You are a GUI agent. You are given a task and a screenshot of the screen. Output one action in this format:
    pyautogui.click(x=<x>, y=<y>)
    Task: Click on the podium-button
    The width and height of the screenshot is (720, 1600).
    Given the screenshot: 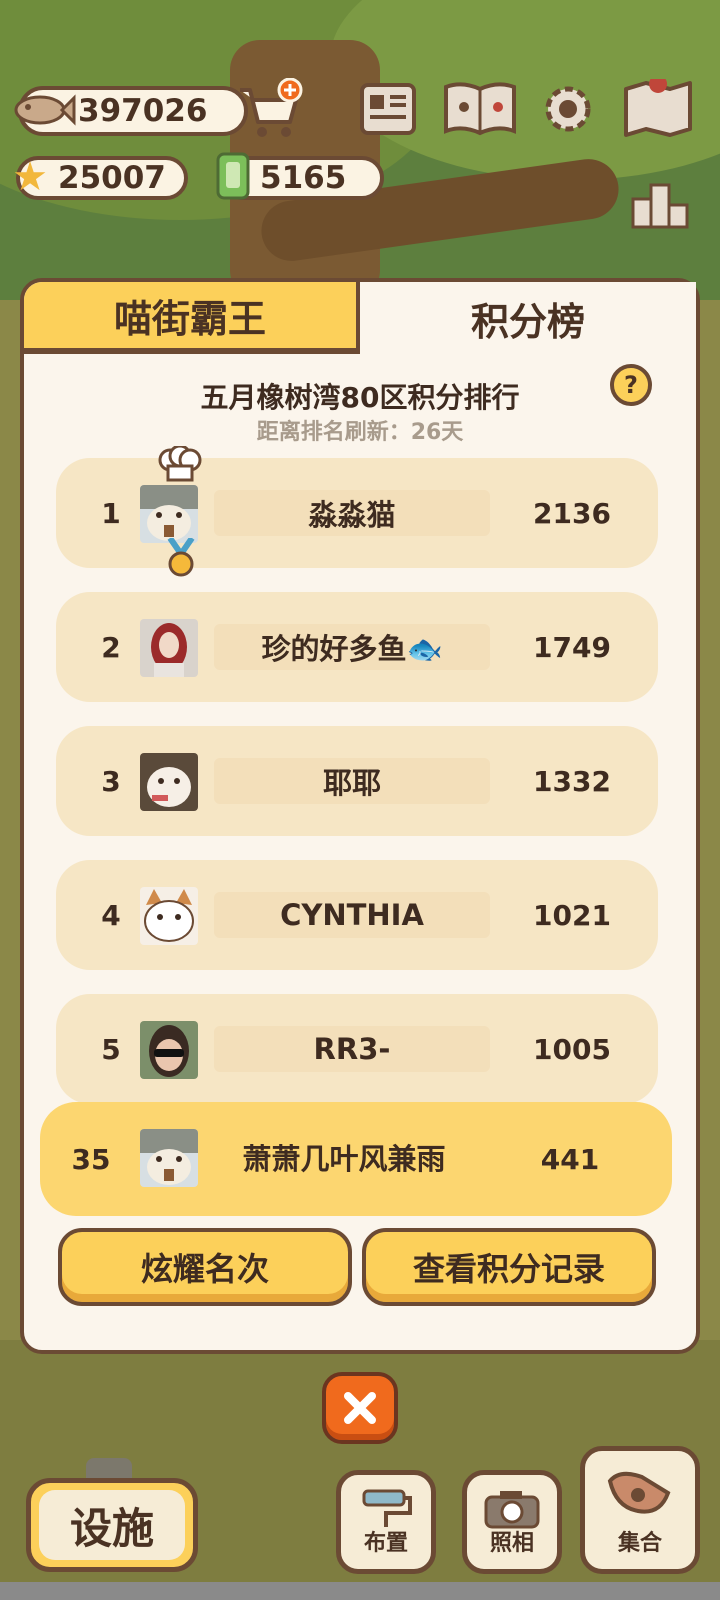 What is the action you would take?
    pyautogui.click(x=660, y=205)
    